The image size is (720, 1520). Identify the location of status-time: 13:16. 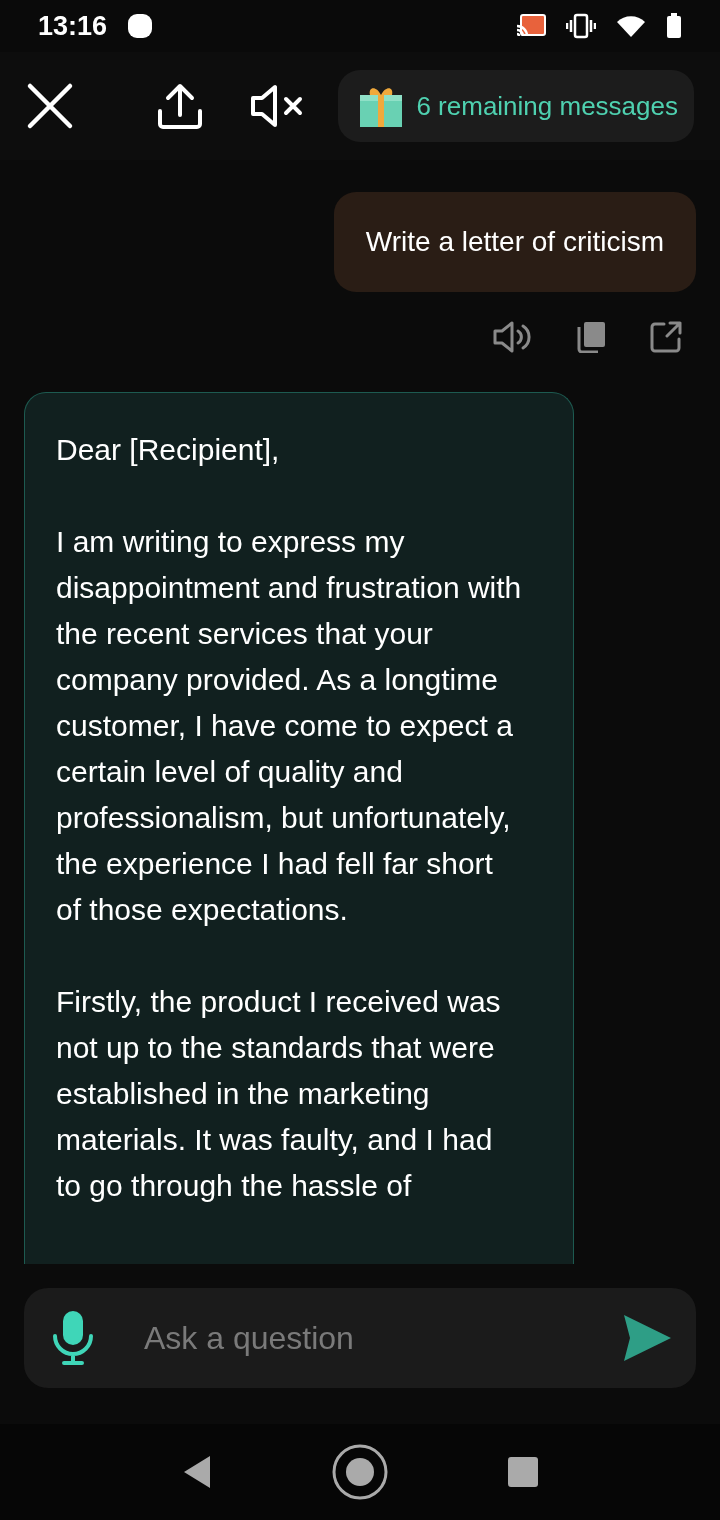
(73, 26).